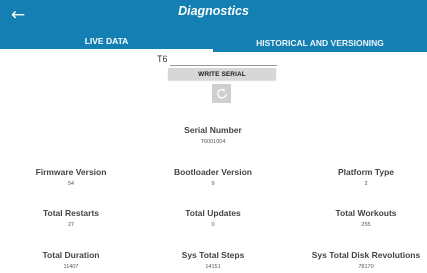 This screenshot has width=427, height=273. I want to click on stat-label: Total Duration, so click(71, 255).